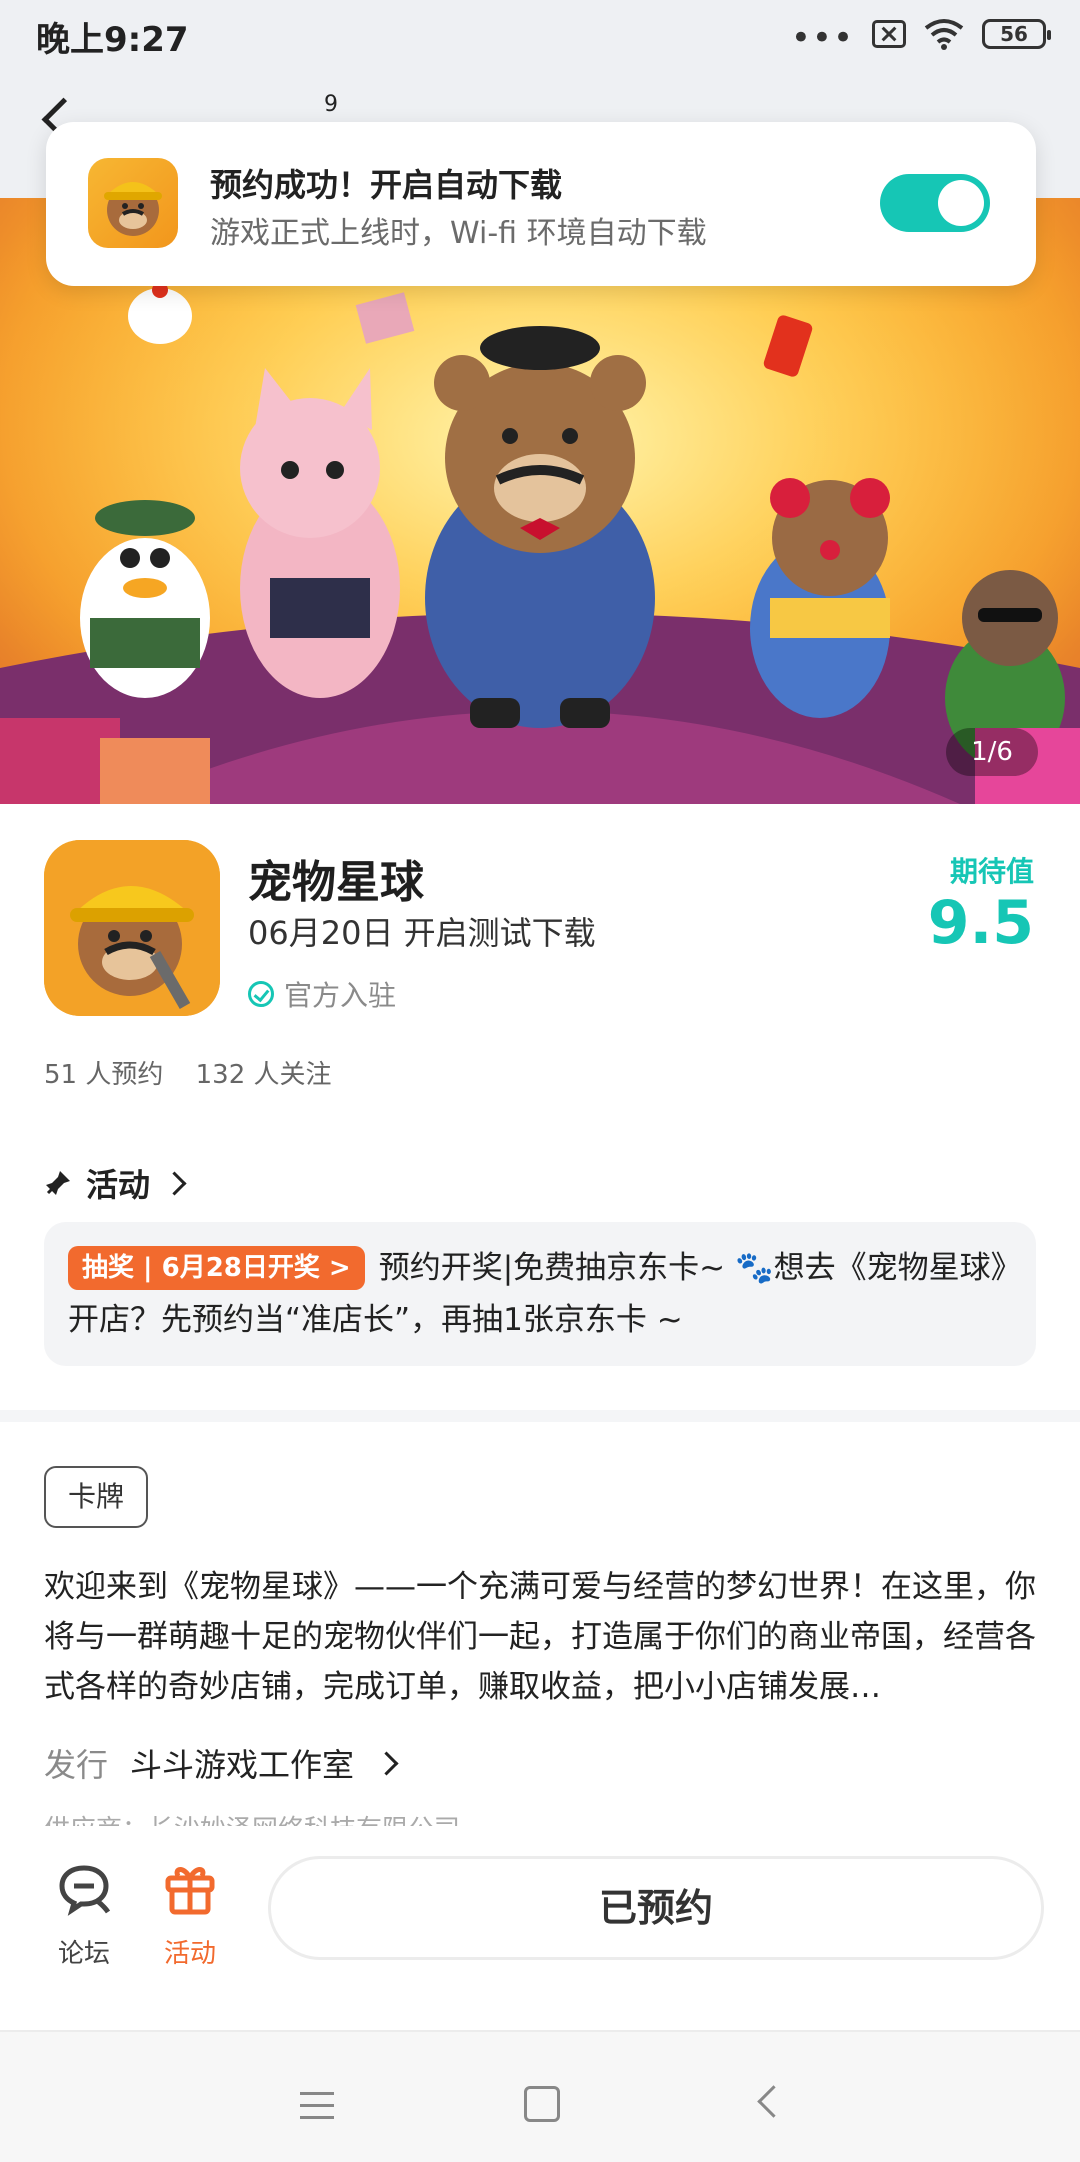 This screenshot has width=1080, height=2162. I want to click on app-stats: 51 人预约 132 人关注, so click(188, 1072).